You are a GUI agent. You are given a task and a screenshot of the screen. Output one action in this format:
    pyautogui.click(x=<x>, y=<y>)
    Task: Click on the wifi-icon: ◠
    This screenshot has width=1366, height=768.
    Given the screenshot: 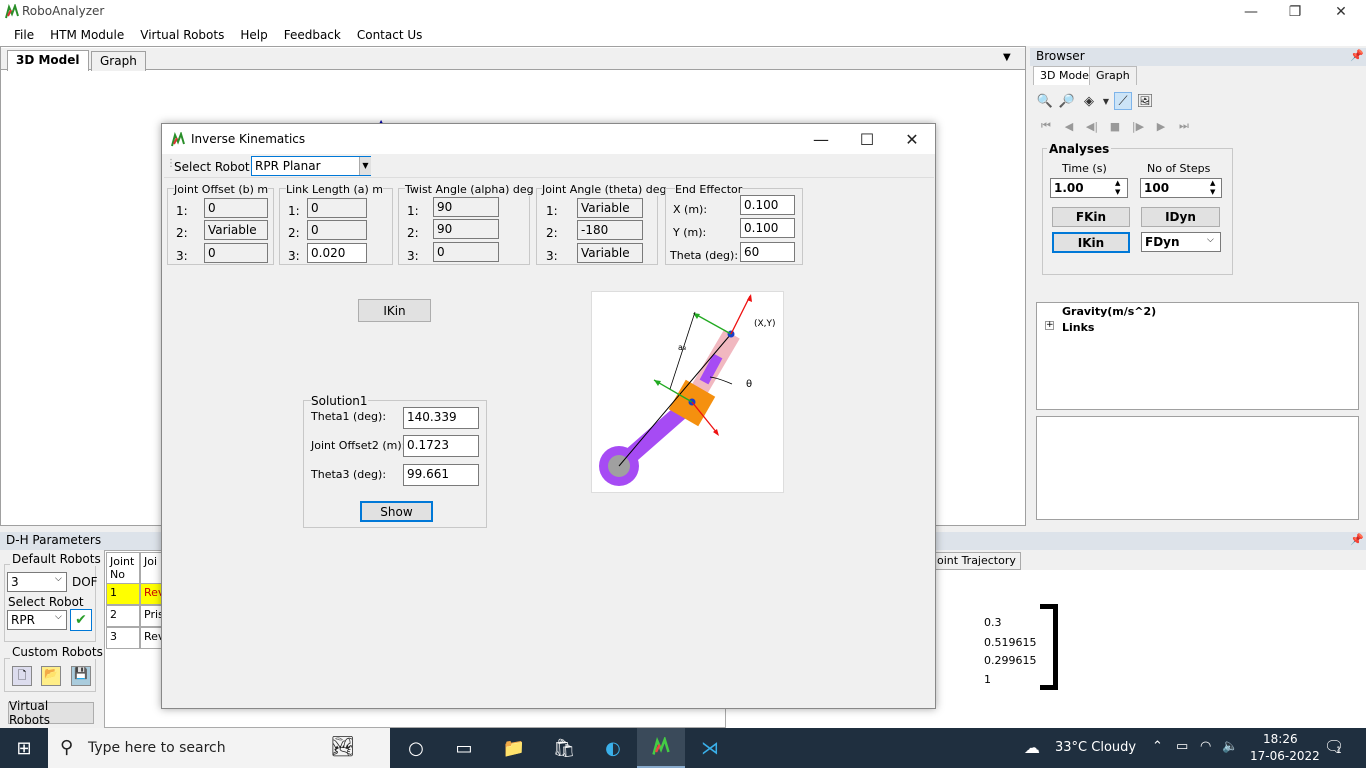 What is the action you would take?
    pyautogui.click(x=1205, y=746)
    